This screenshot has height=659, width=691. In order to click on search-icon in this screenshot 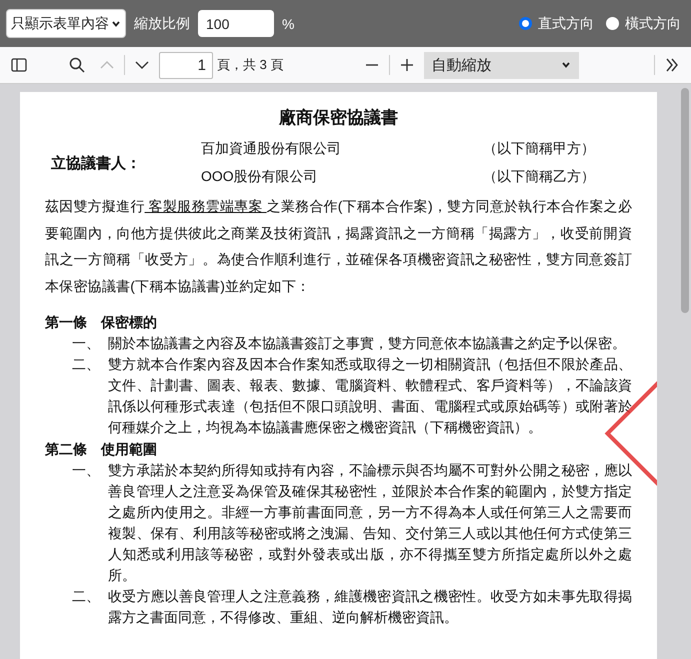, I will do `click(77, 65)`.